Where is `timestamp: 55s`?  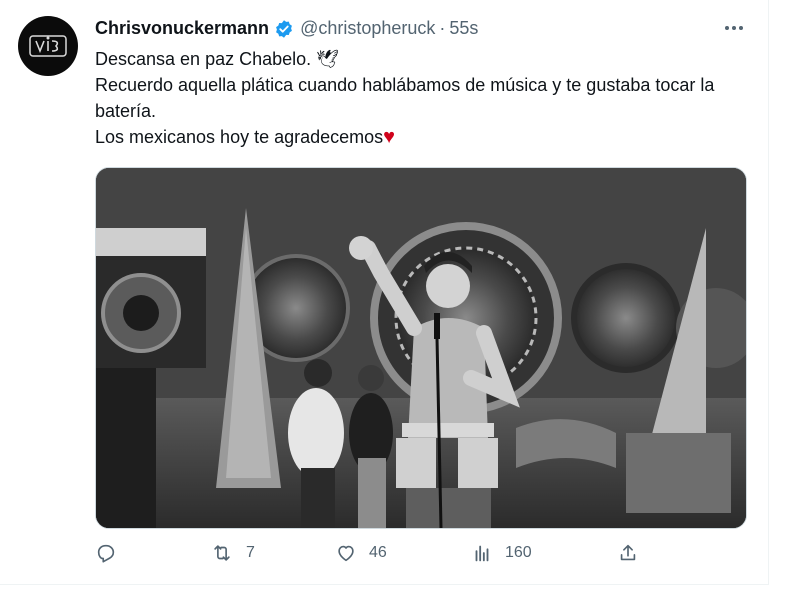 timestamp: 55s is located at coordinates (463, 28).